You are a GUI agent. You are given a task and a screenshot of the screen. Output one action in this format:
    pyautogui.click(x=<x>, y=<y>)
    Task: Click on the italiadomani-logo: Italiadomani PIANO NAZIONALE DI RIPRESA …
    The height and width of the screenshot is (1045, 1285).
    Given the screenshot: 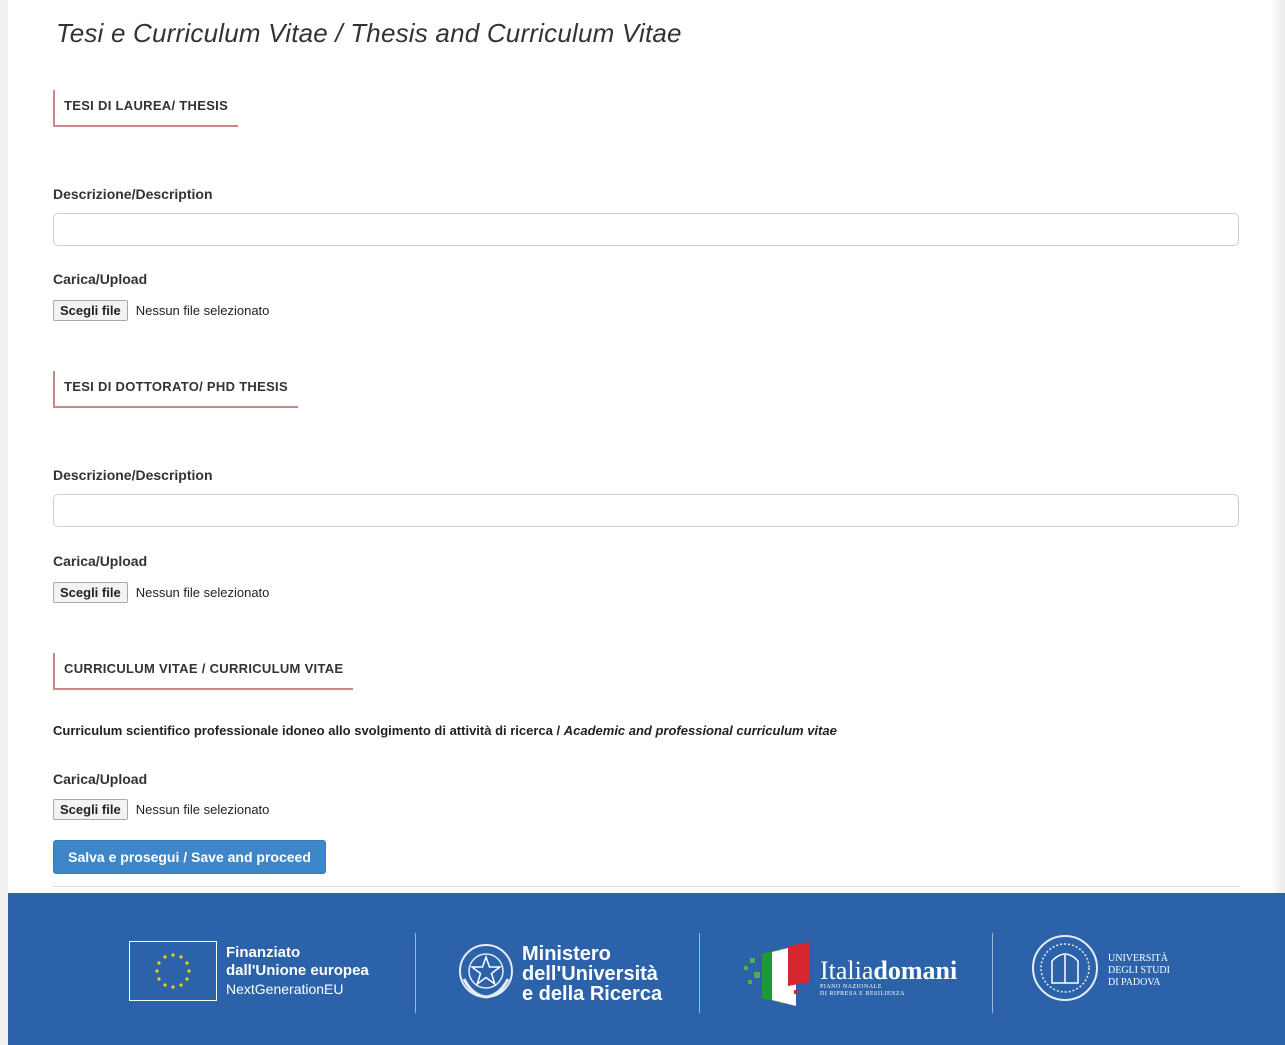 What is the action you would take?
    pyautogui.click(x=847, y=977)
    